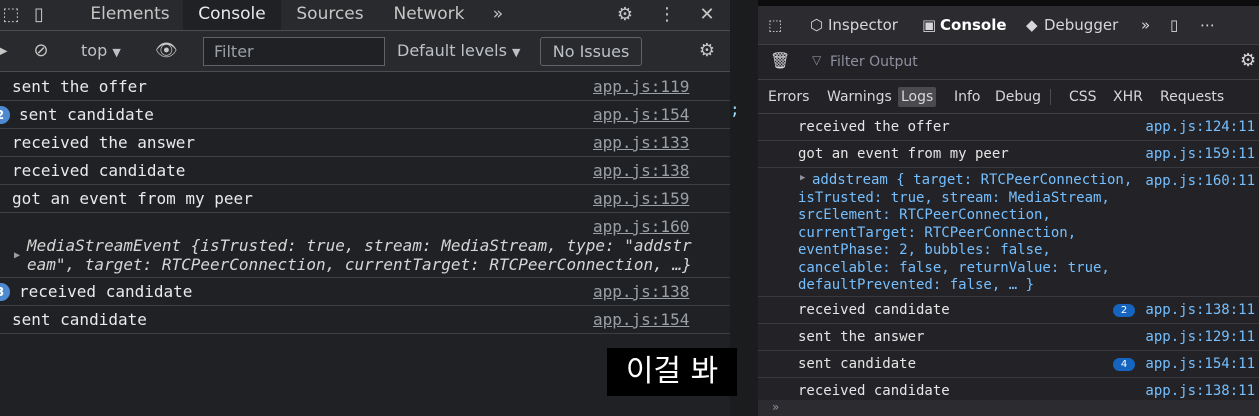 Image resolution: width=1259 pixels, height=416 pixels. I want to click on context-selector: top ▼, so click(101, 51).